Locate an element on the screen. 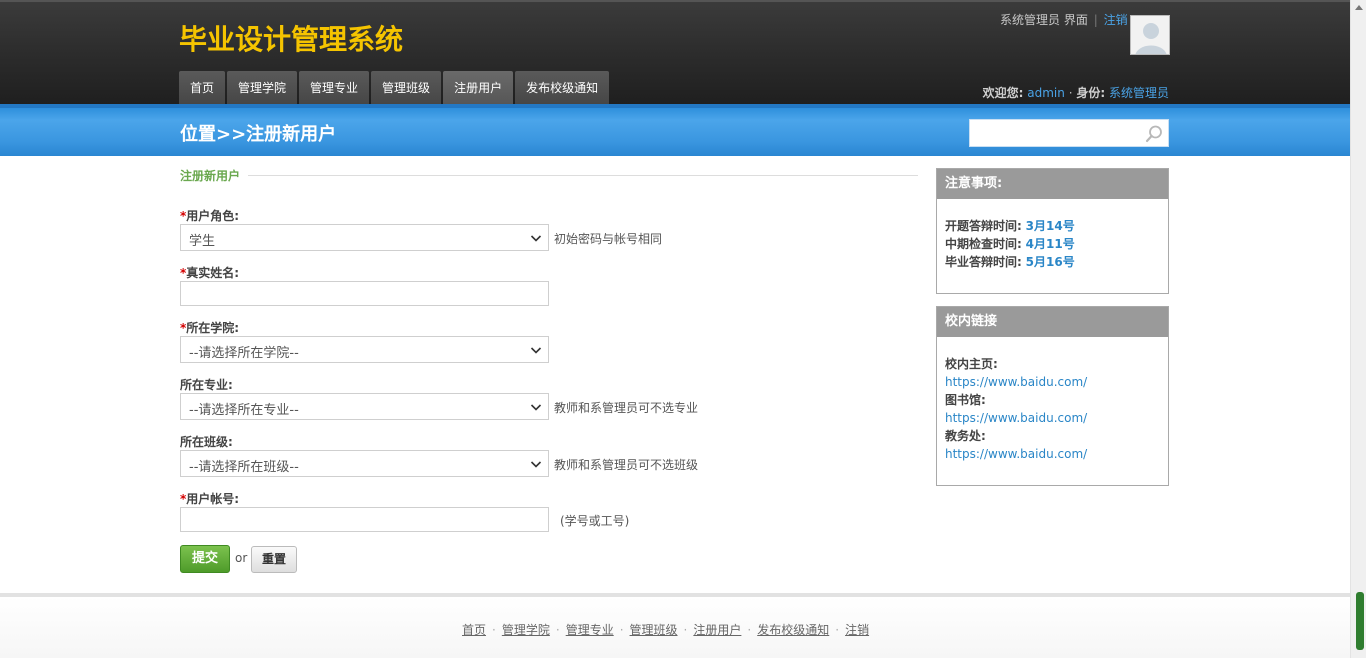 The image size is (1366, 658). nav-publish-notice: 发布校级通知 is located at coordinates (562, 88).